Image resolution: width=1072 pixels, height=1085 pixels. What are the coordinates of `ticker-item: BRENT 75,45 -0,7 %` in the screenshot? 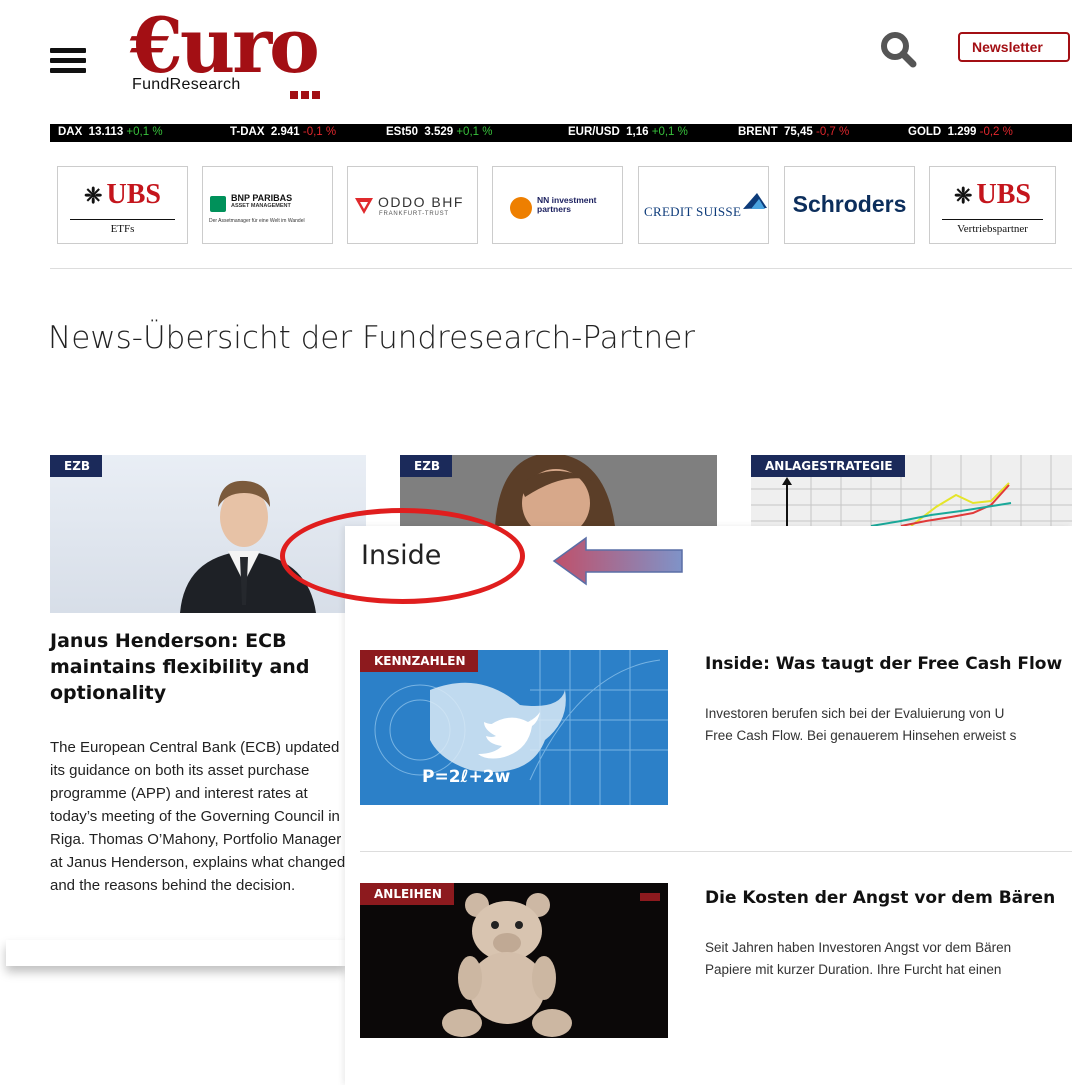 It's located at (793, 132).